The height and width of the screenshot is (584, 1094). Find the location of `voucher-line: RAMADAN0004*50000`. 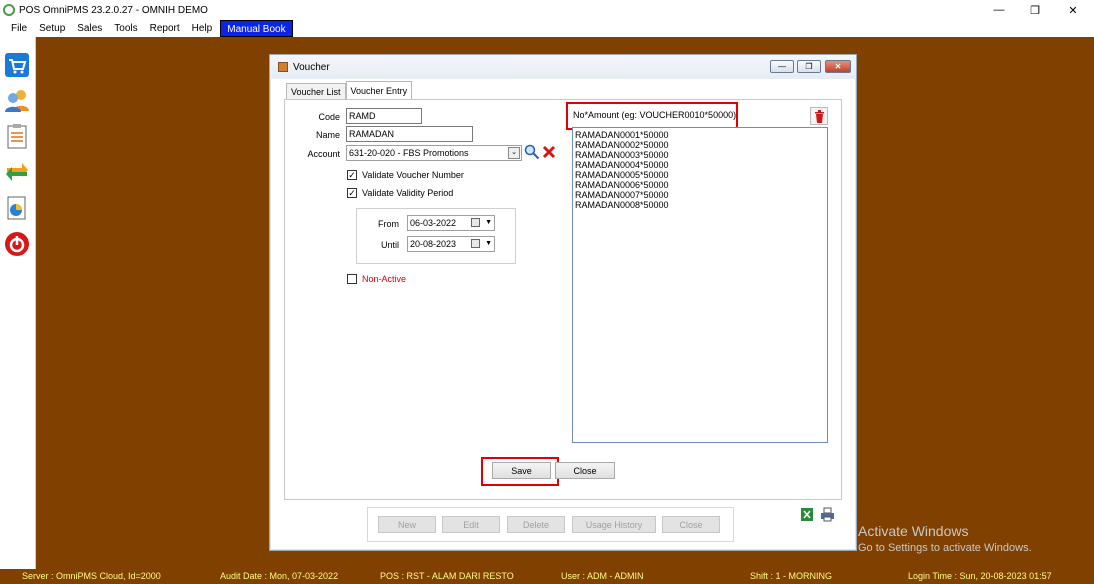

voucher-line: RAMADAN0004*50000 is located at coordinates (622, 165).